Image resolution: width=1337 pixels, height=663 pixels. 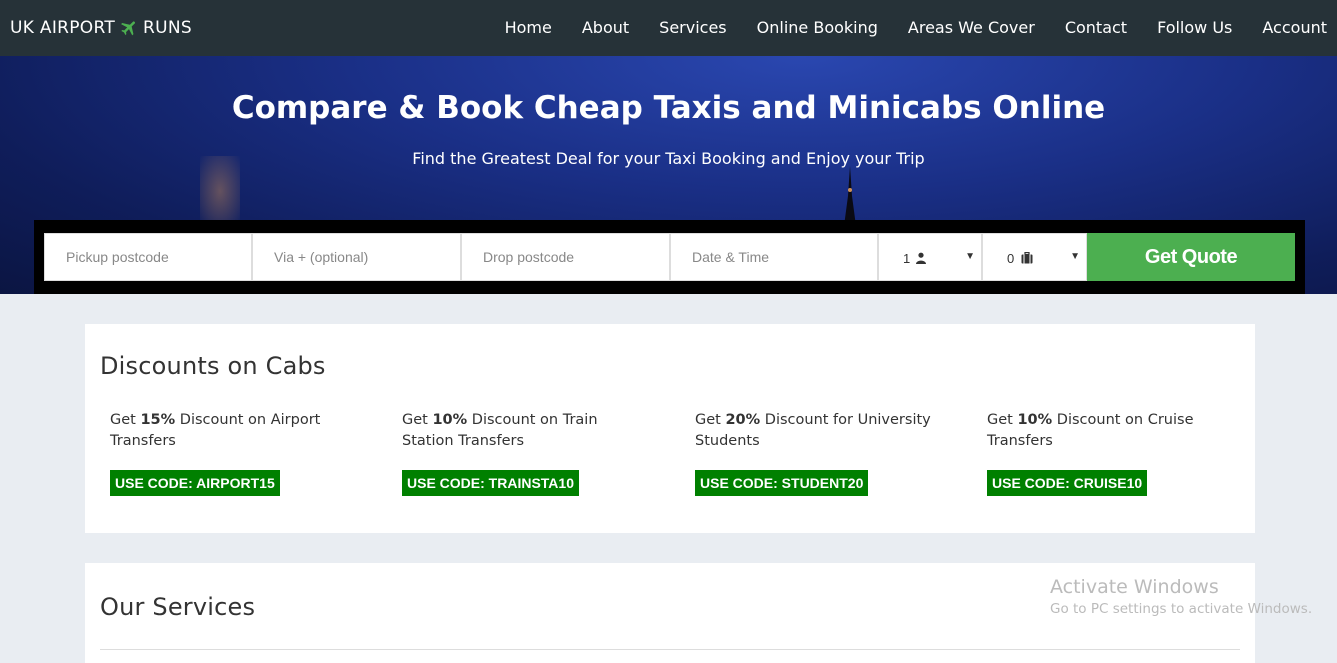 I want to click on brand-text-right: RUNS, so click(x=168, y=28).